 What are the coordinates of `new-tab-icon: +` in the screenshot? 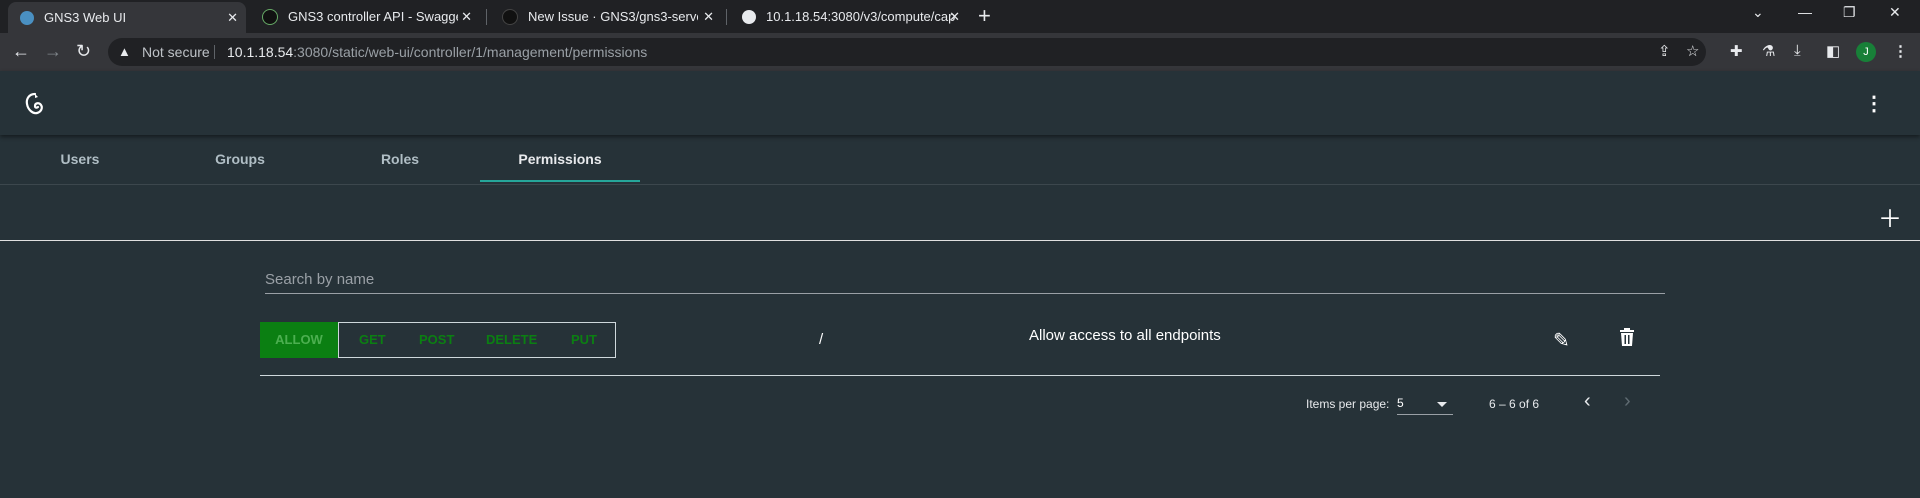 It's located at (984, 16).